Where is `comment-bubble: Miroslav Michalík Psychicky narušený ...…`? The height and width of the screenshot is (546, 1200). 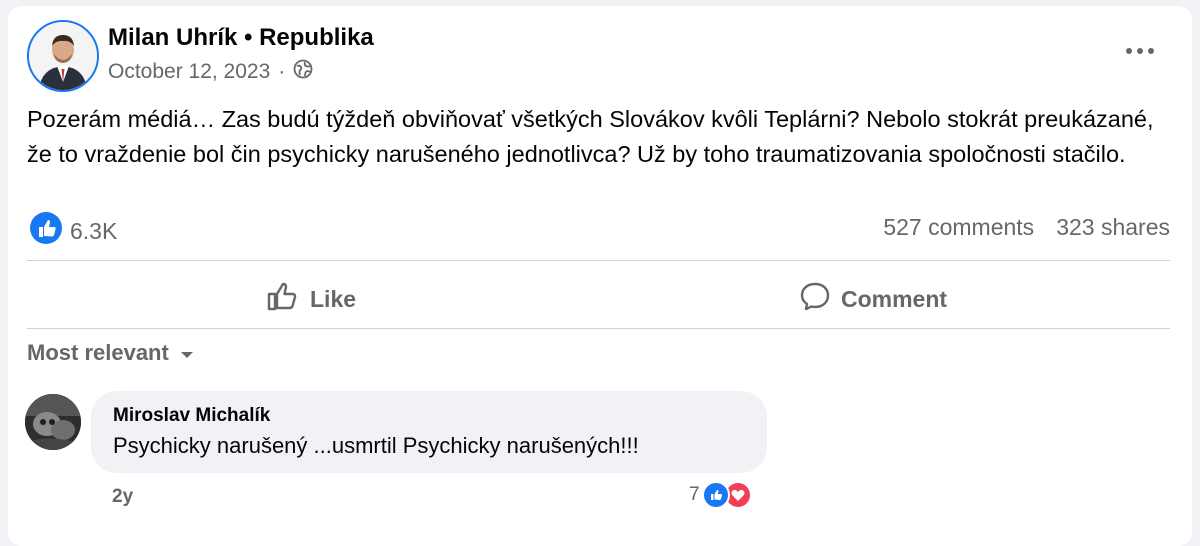
comment-bubble: Miroslav Michalík Psychicky narušený ...… is located at coordinates (429, 432).